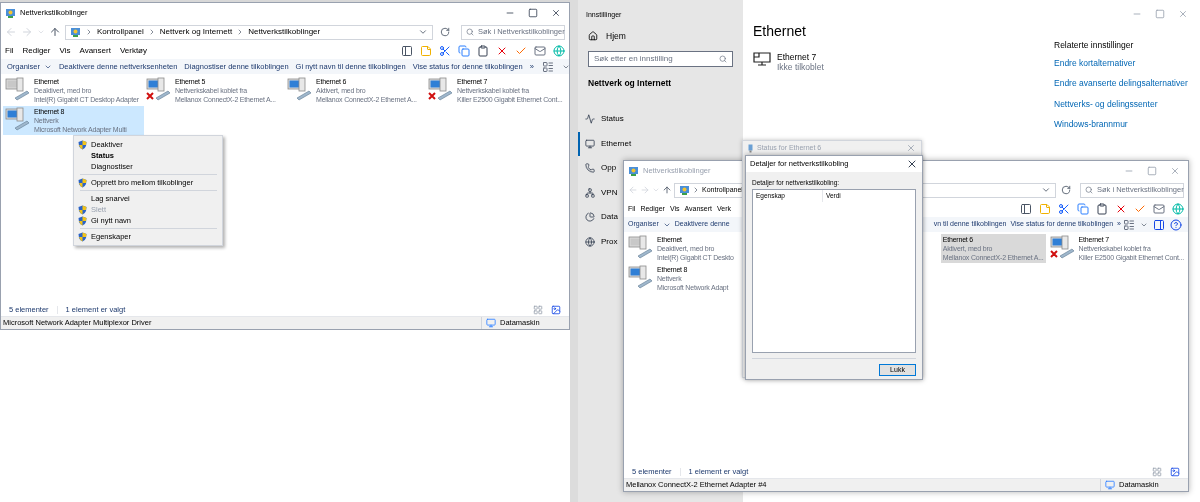  Describe the element at coordinates (630, 83) in the screenshot. I see `section-heading: Nettverk og Internett` at that location.